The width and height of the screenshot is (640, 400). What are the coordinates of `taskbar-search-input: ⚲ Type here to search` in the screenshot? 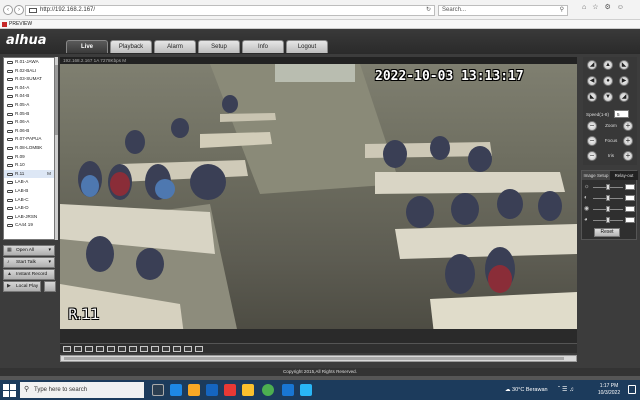 It's located at (82, 390).